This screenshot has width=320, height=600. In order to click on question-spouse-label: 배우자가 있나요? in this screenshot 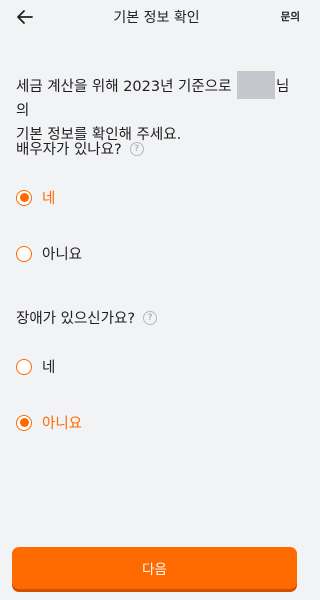, I will do `click(69, 150)`.